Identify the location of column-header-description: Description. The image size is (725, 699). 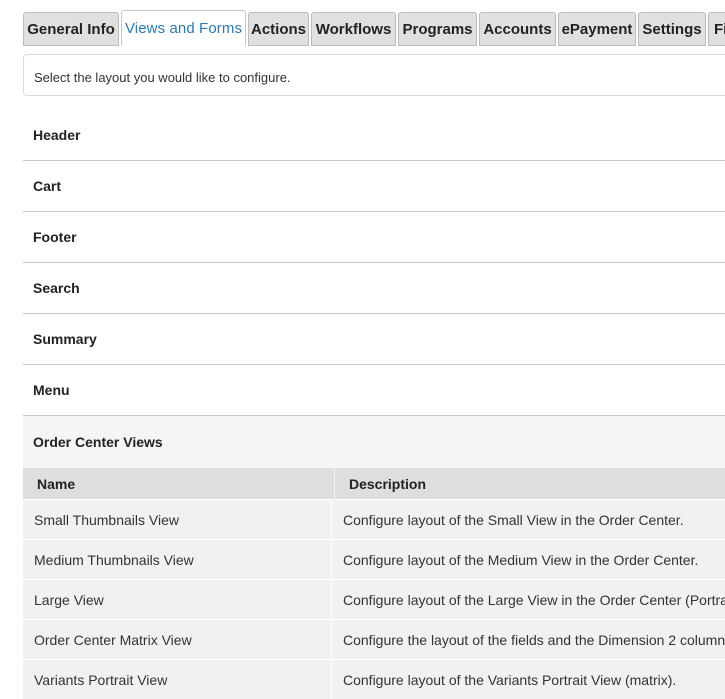
(530, 483).